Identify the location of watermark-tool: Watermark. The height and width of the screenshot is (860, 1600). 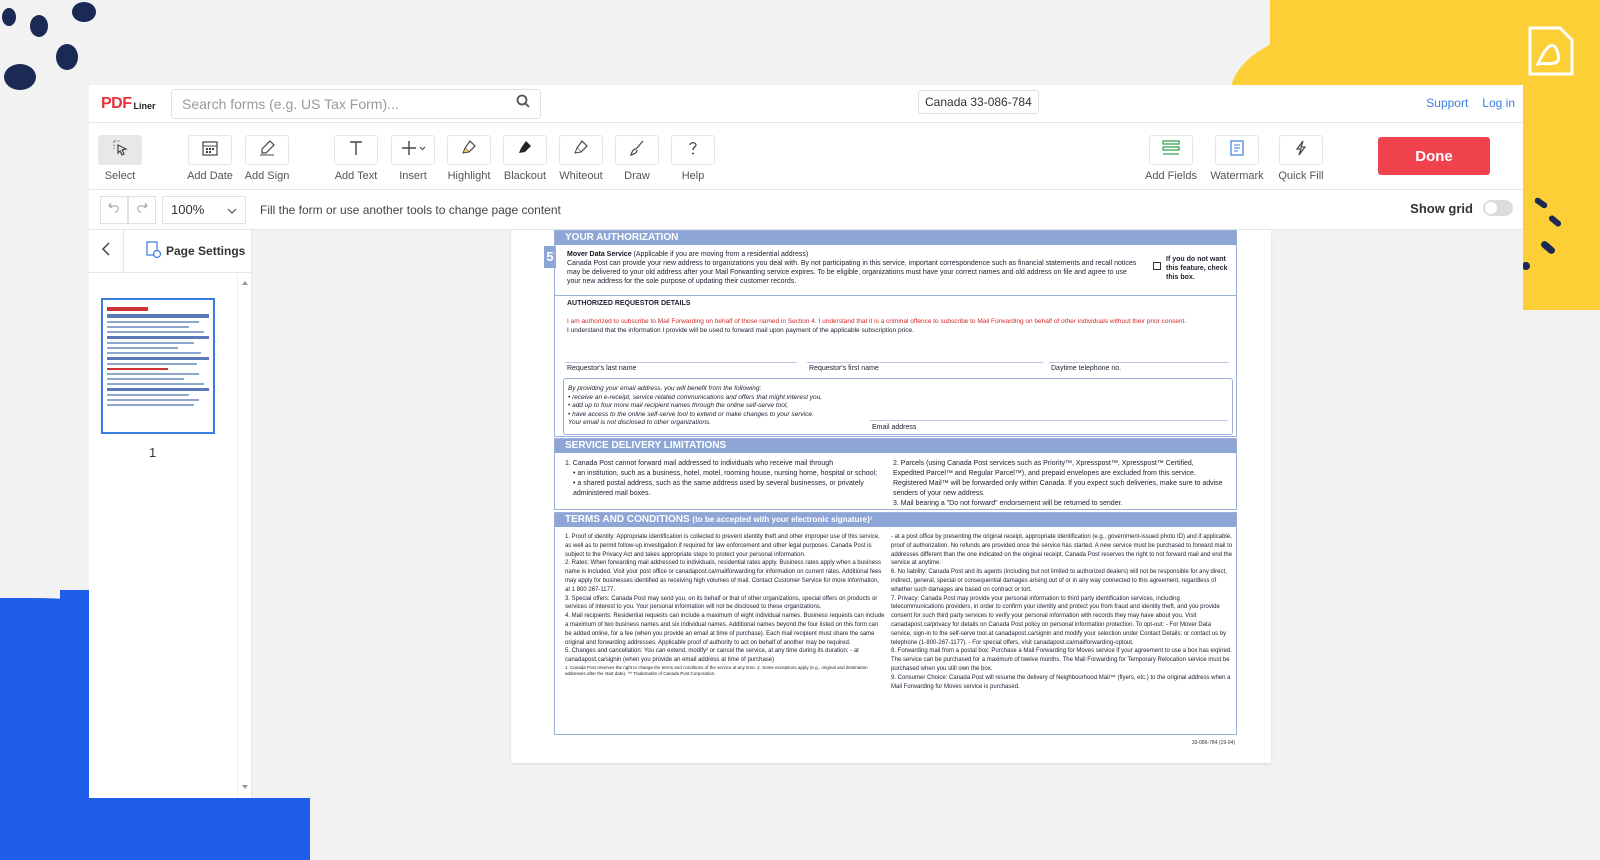
(1237, 158).